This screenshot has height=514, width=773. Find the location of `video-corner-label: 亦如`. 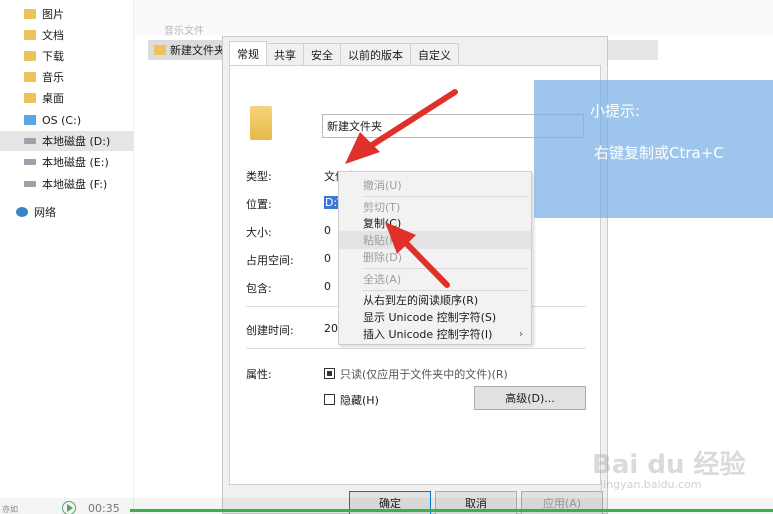

video-corner-label: 亦如 is located at coordinates (10, 509).